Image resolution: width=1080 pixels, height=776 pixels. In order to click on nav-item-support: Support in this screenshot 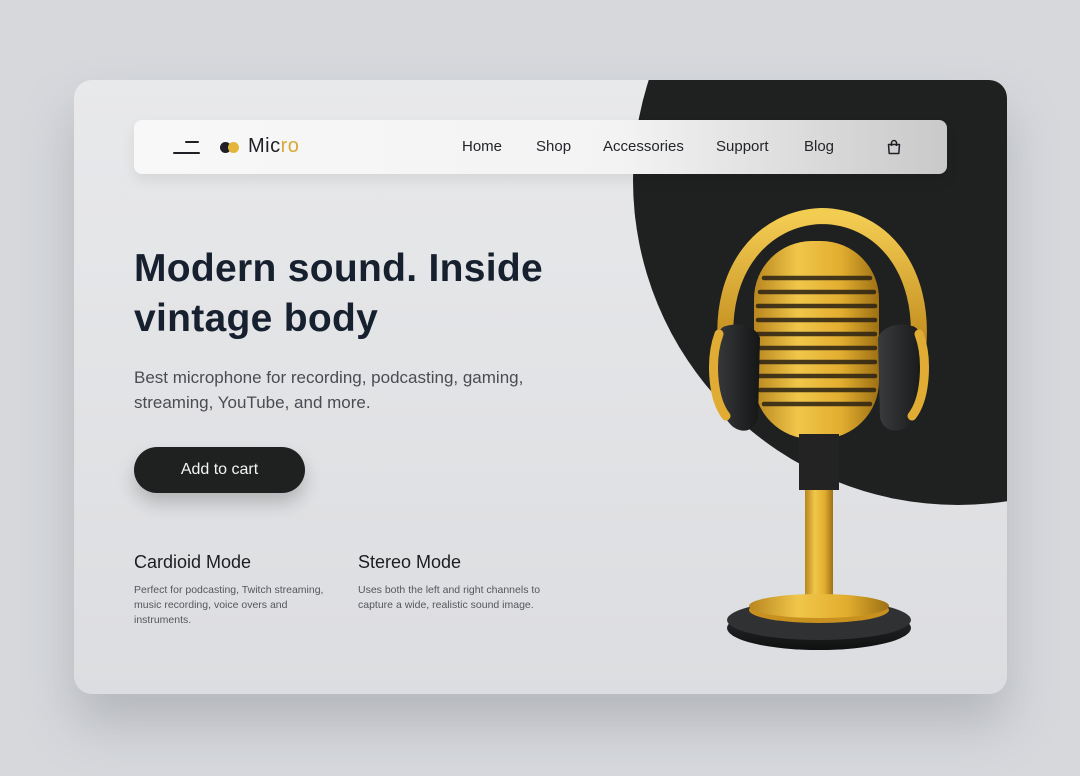, I will do `click(742, 146)`.